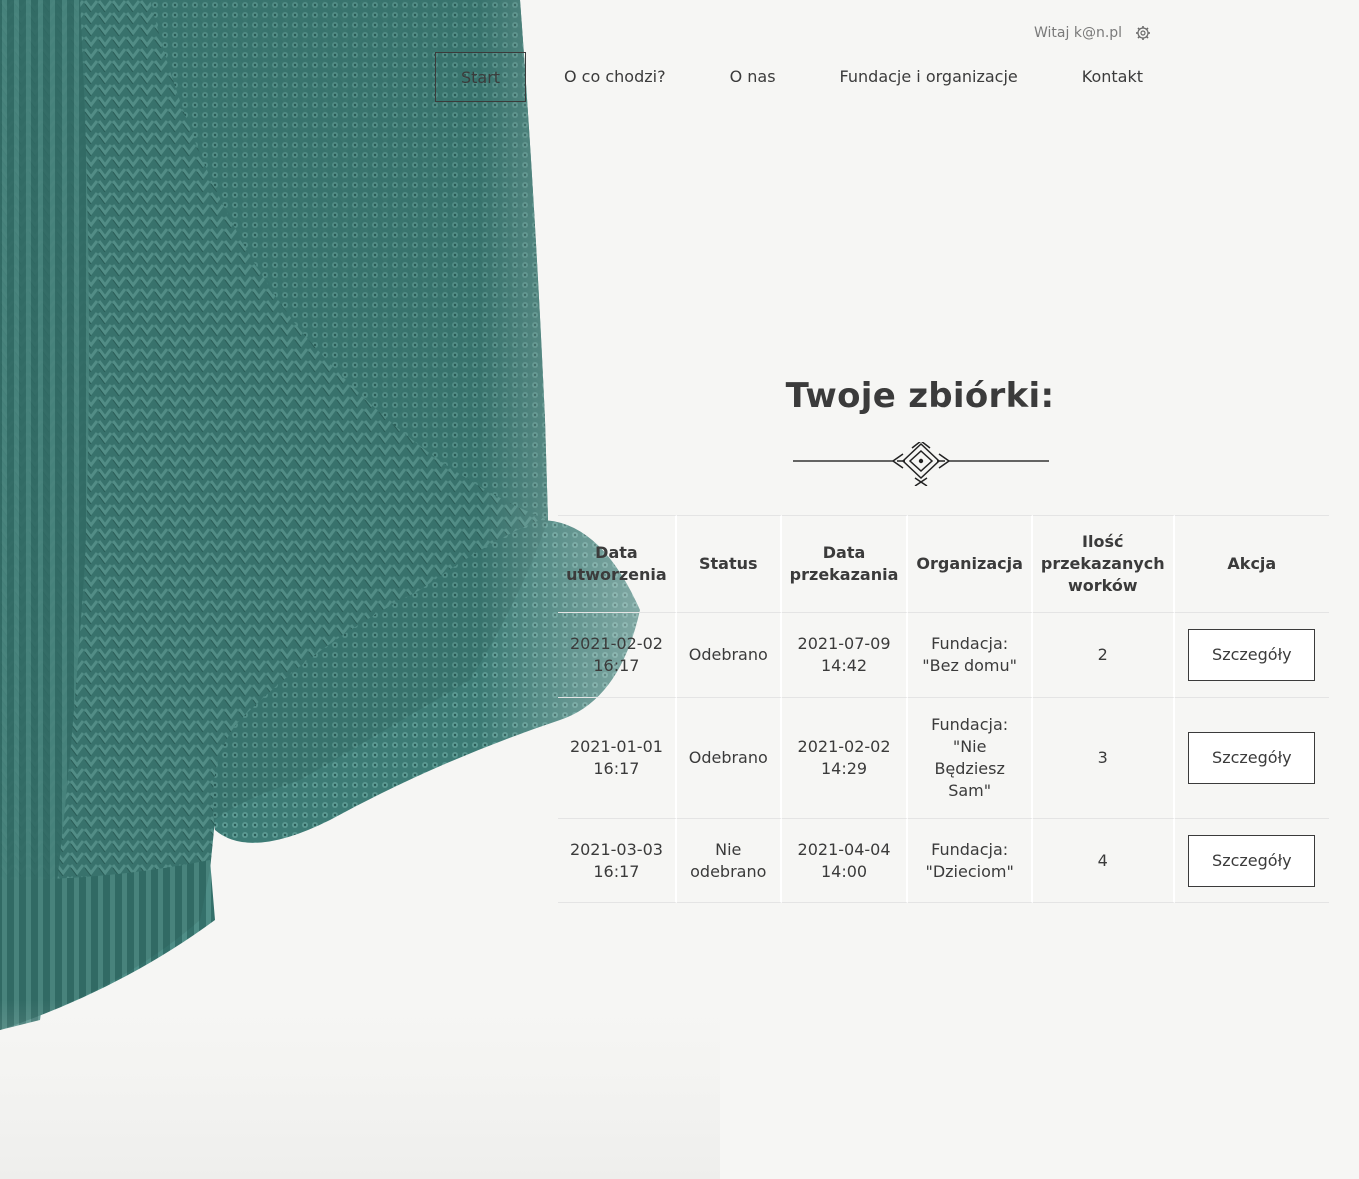 This screenshot has width=1359, height=1179. I want to click on cell-created: 2021-02-02 16:17, so click(617, 654).